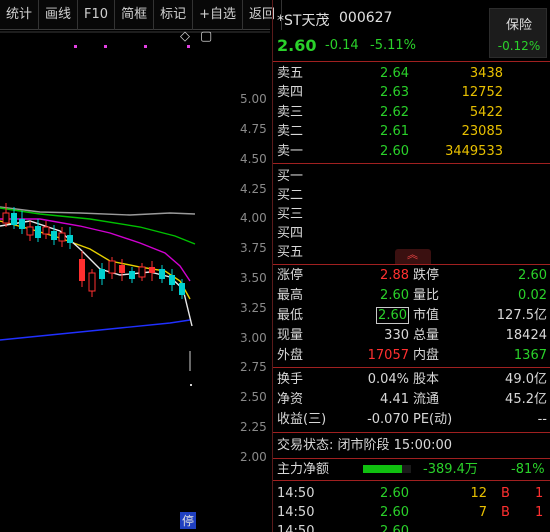  What do you see at coordinates (426, 379) in the screenshot?
I see `total-shares-label: 股本` at bounding box center [426, 379].